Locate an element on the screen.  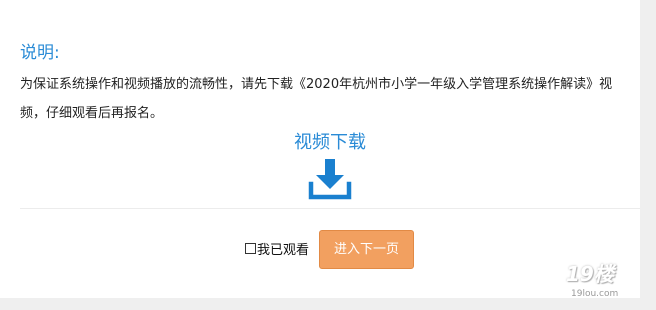
page-background-right is located at coordinates (648, 155).